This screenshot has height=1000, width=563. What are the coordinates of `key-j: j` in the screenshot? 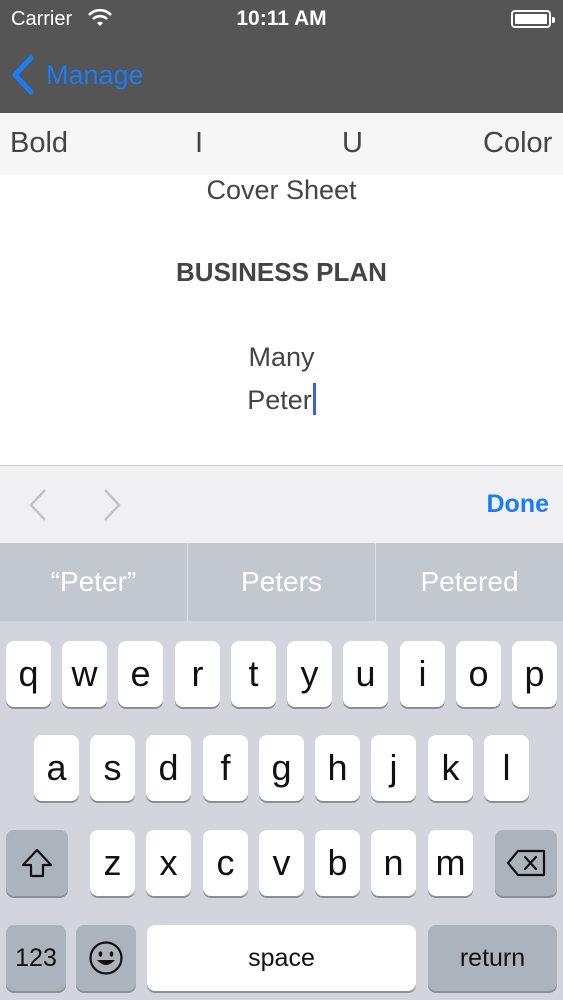 It's located at (393, 768).